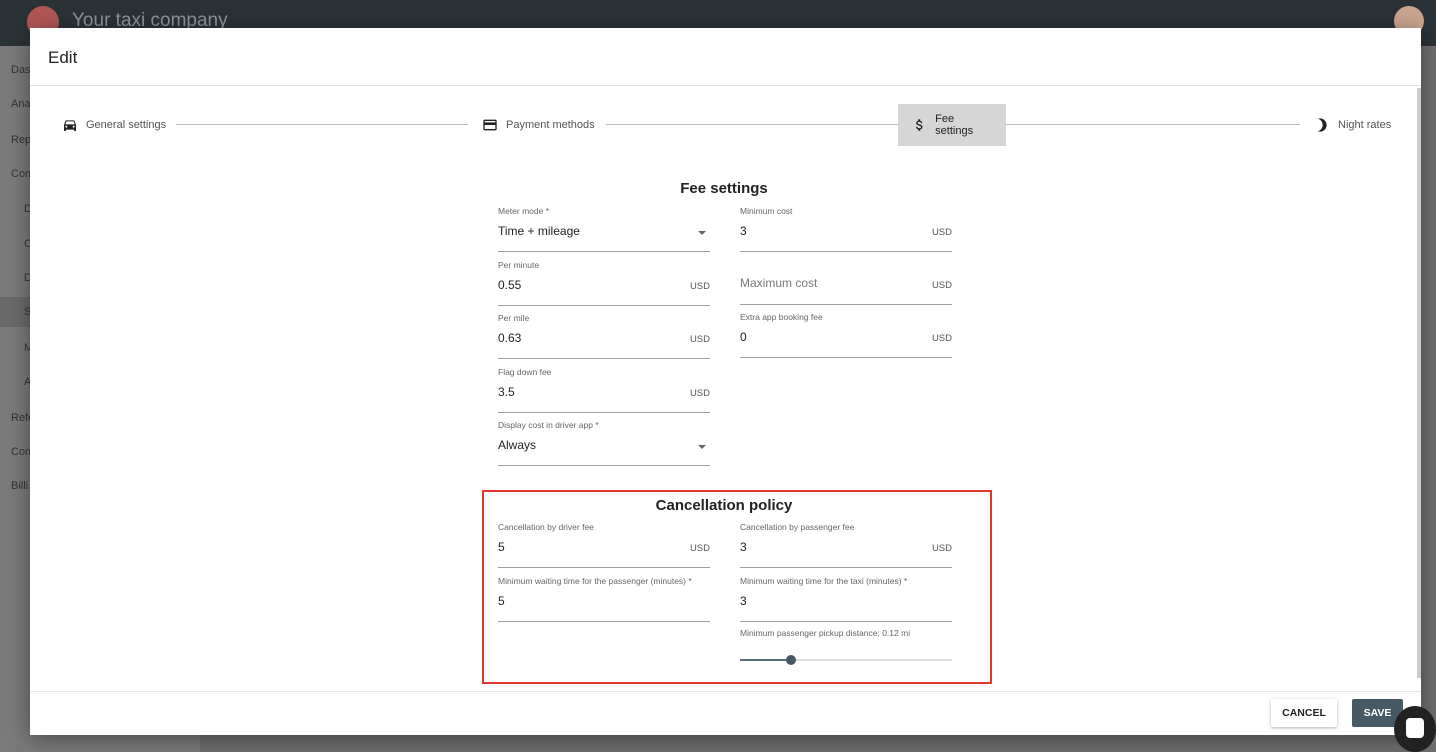 This screenshot has height=752, width=1436. What do you see at coordinates (765, 660) in the screenshot?
I see `slider-fill` at bounding box center [765, 660].